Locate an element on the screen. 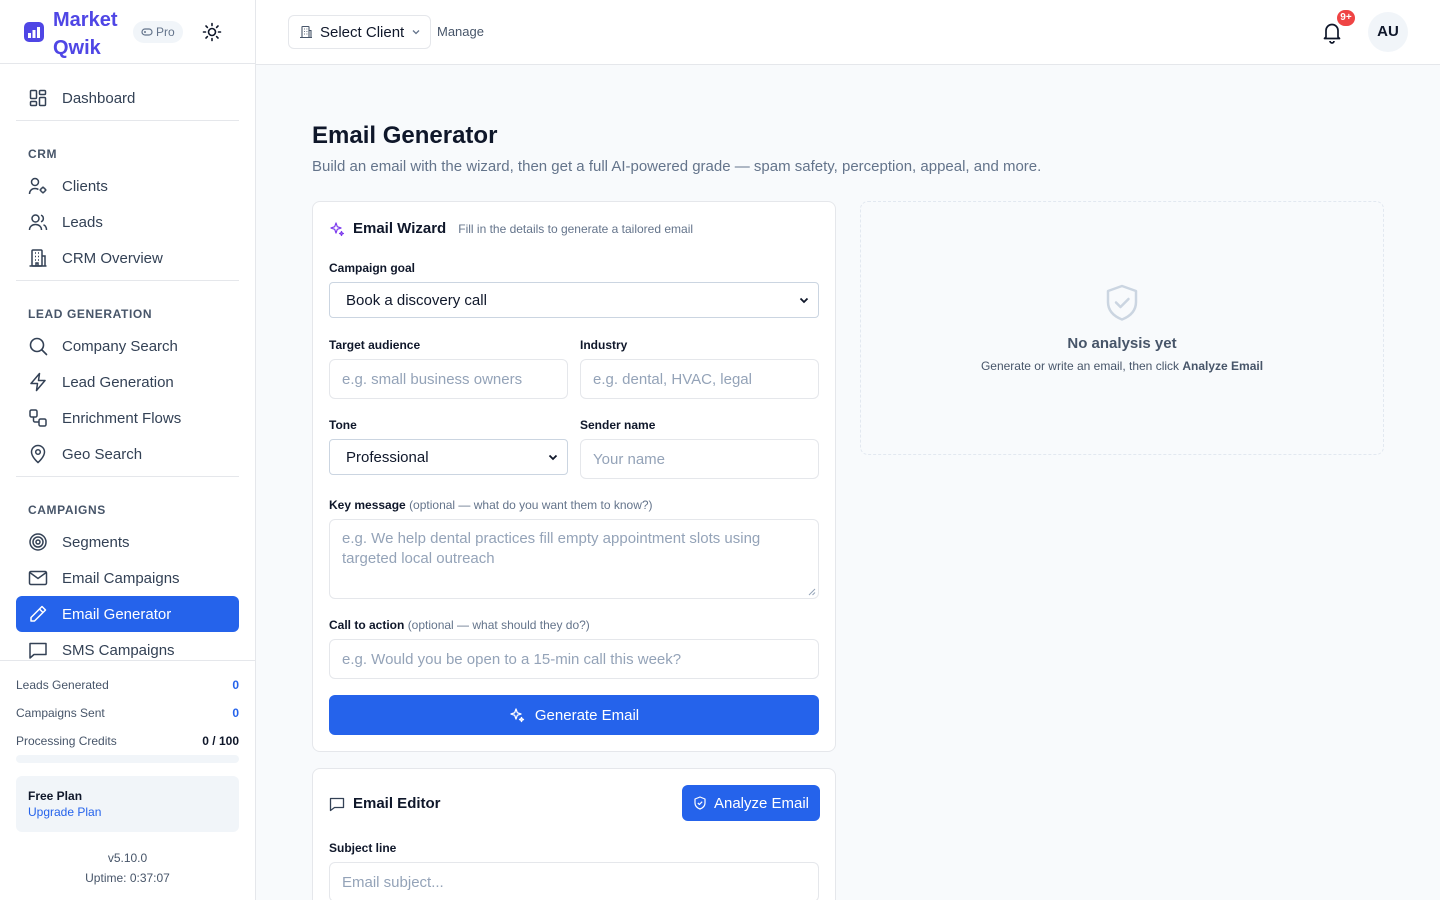 The width and height of the screenshot is (1440, 900). page-title: Email Generator is located at coordinates (405, 135).